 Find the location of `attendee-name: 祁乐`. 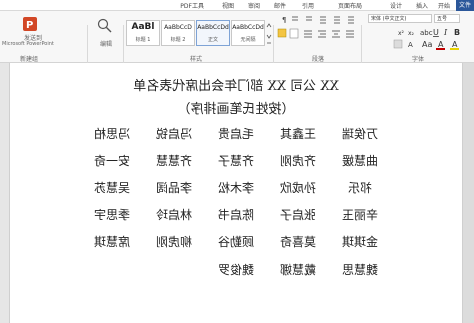

attendee-name: 祁乐 is located at coordinates (360, 188).